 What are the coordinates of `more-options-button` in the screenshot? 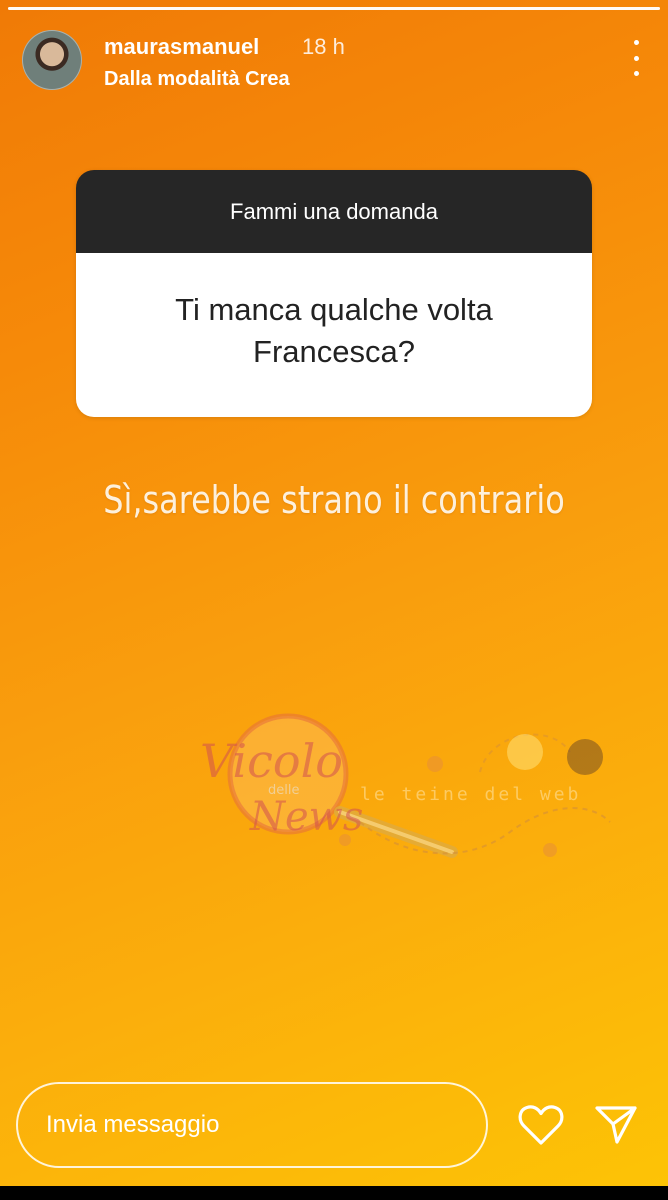 It's located at (636, 58).